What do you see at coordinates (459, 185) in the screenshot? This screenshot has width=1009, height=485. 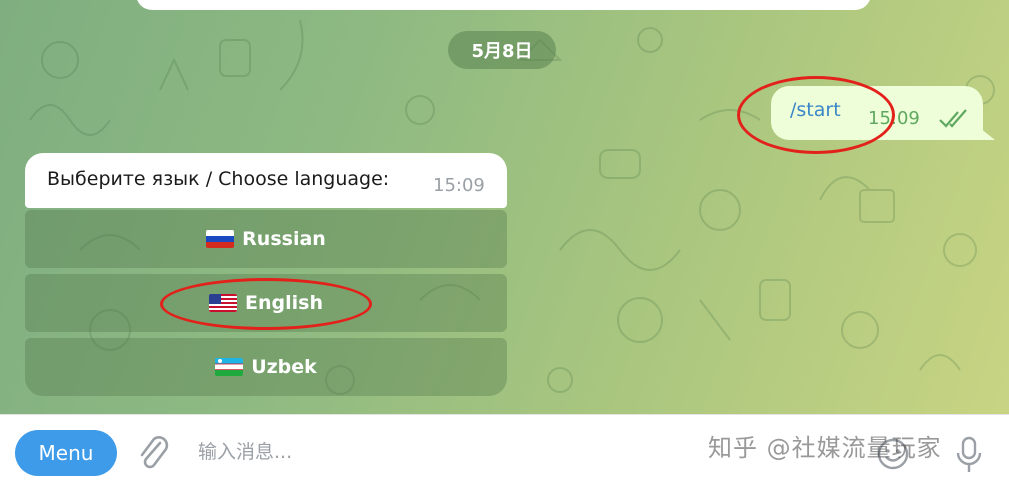 I see `incoming-message-time: 15:09` at bounding box center [459, 185].